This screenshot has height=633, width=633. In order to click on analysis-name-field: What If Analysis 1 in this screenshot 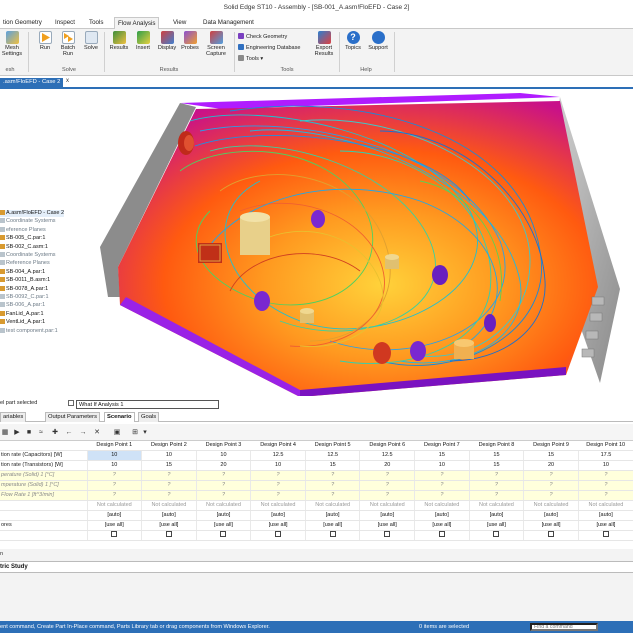, I will do `click(147, 404)`.